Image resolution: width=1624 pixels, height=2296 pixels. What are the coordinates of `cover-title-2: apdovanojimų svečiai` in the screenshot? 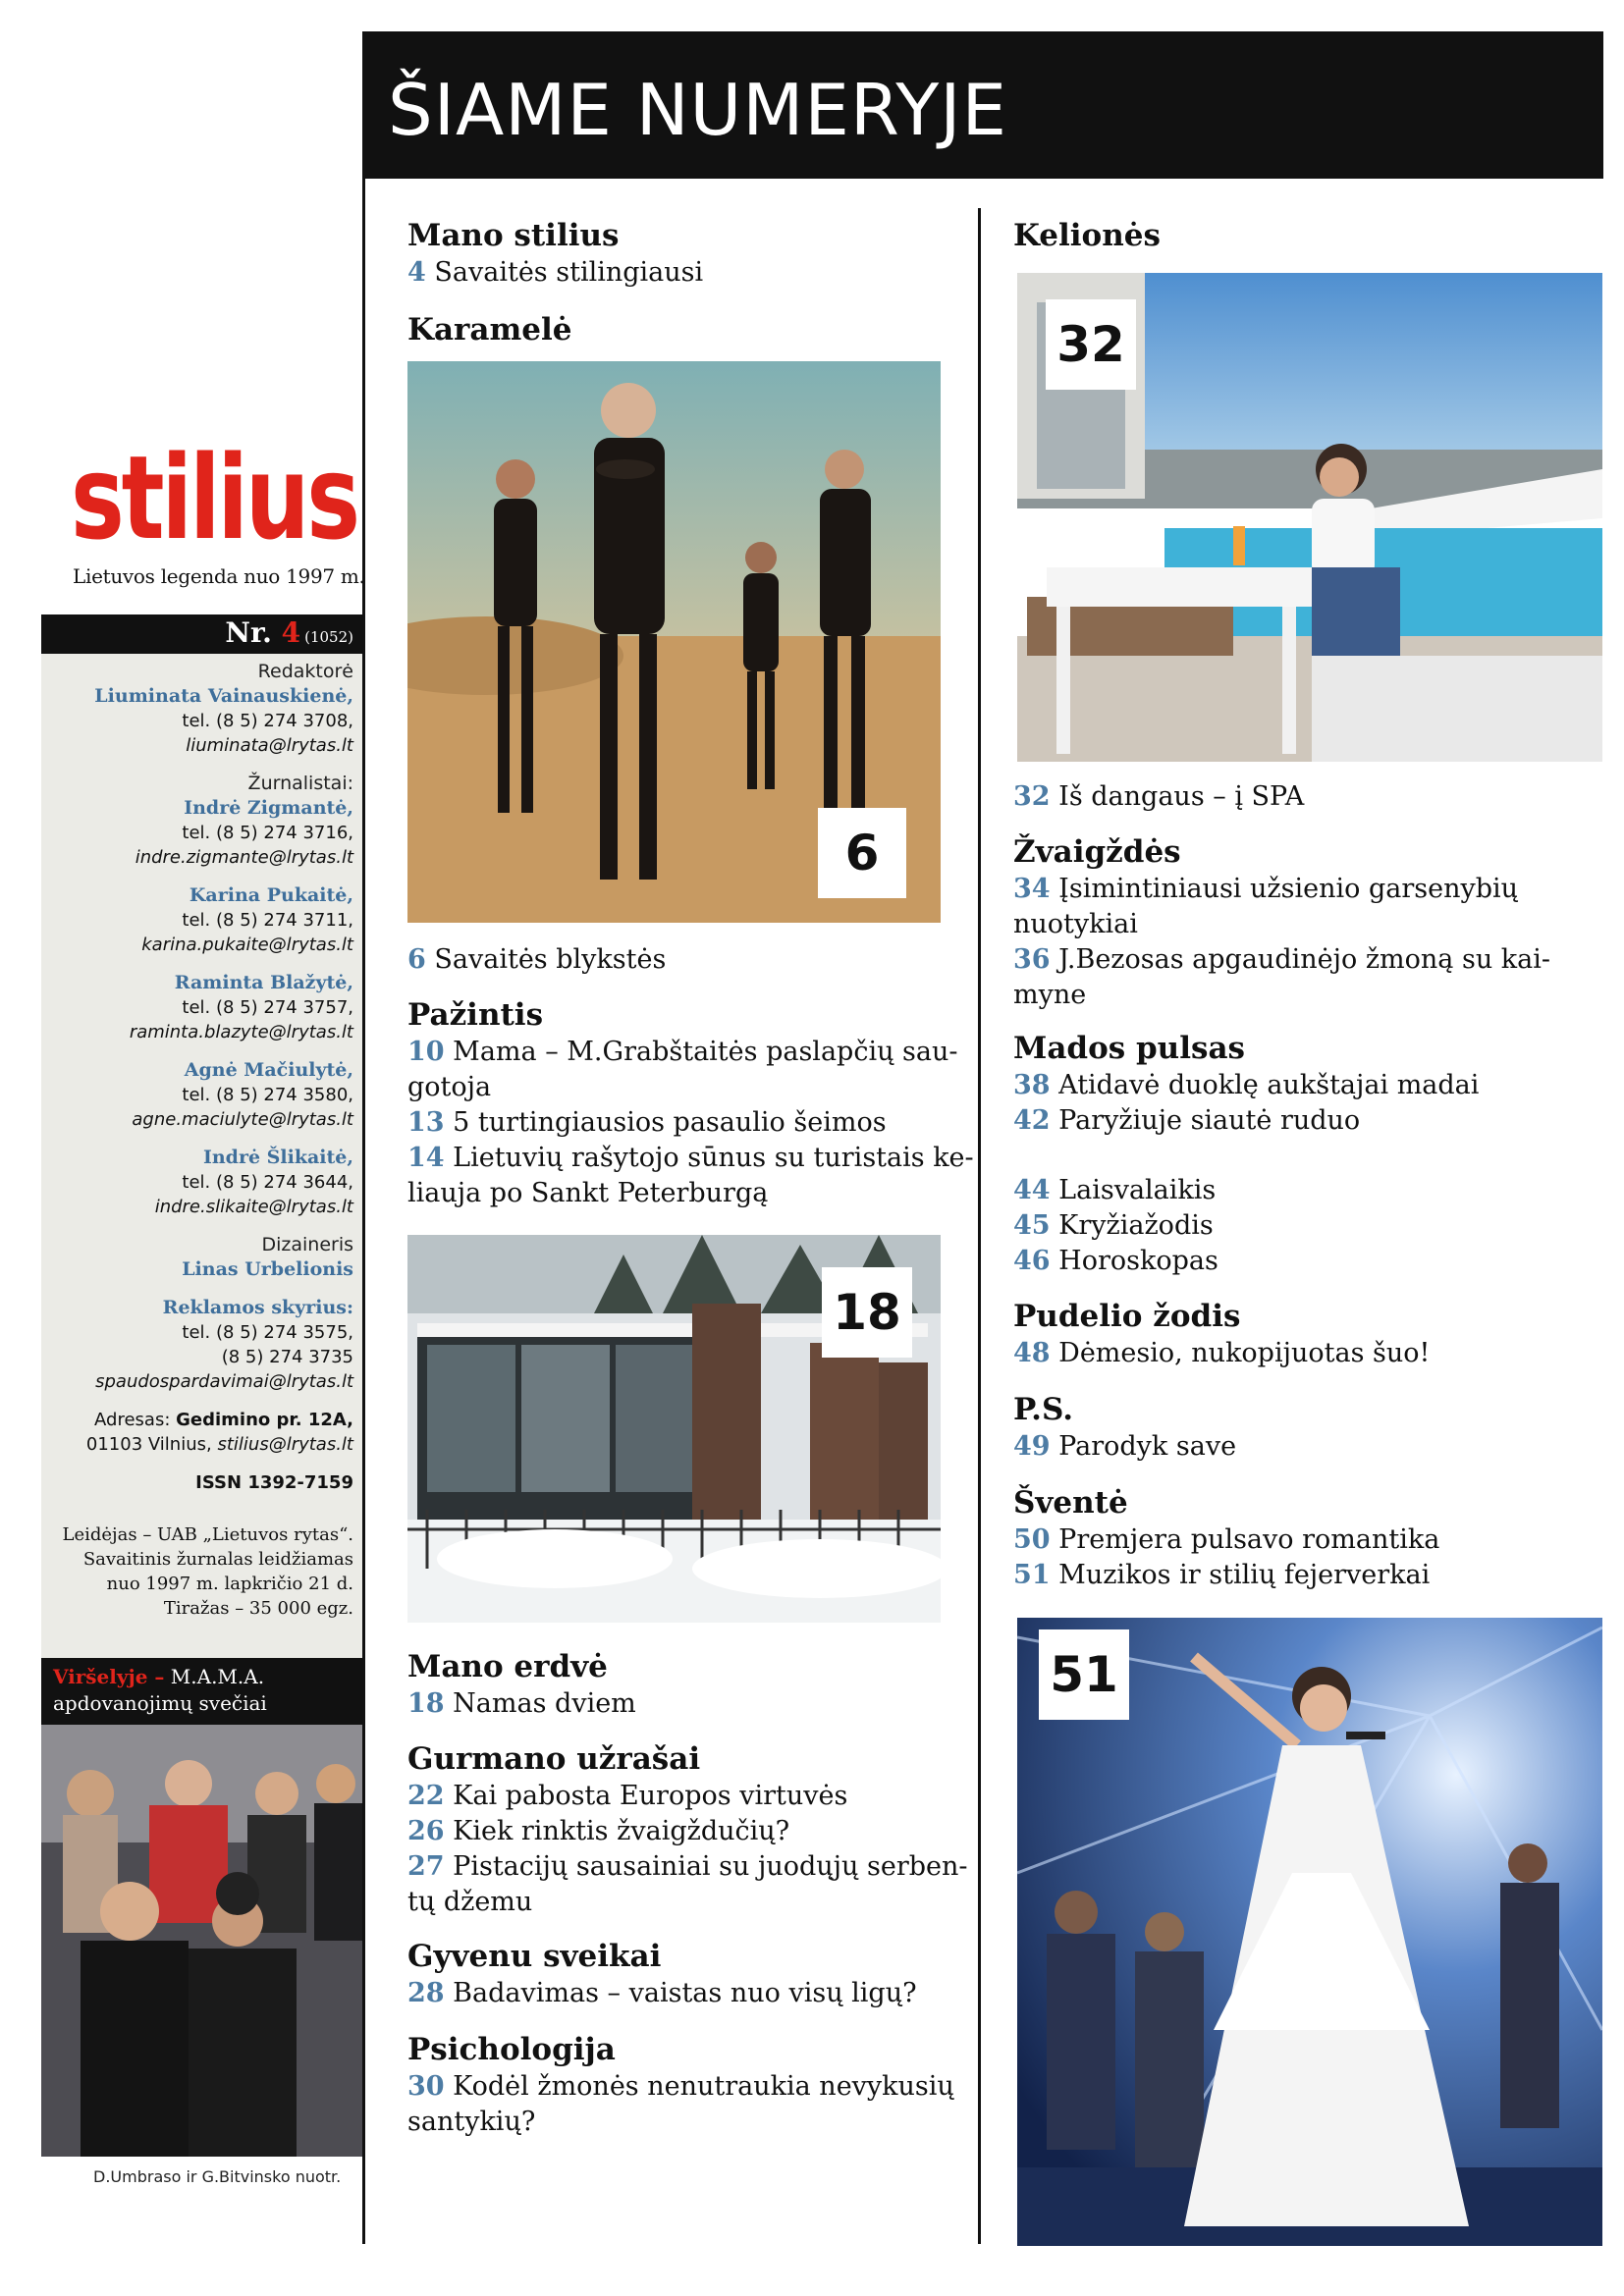 It's located at (160, 1703).